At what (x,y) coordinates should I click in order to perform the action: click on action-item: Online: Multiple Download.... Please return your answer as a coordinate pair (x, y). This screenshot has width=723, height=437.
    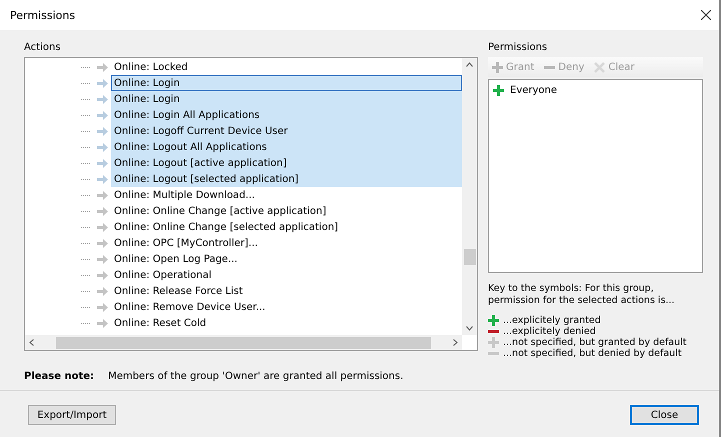
    Looking at the image, I should click on (286, 195).